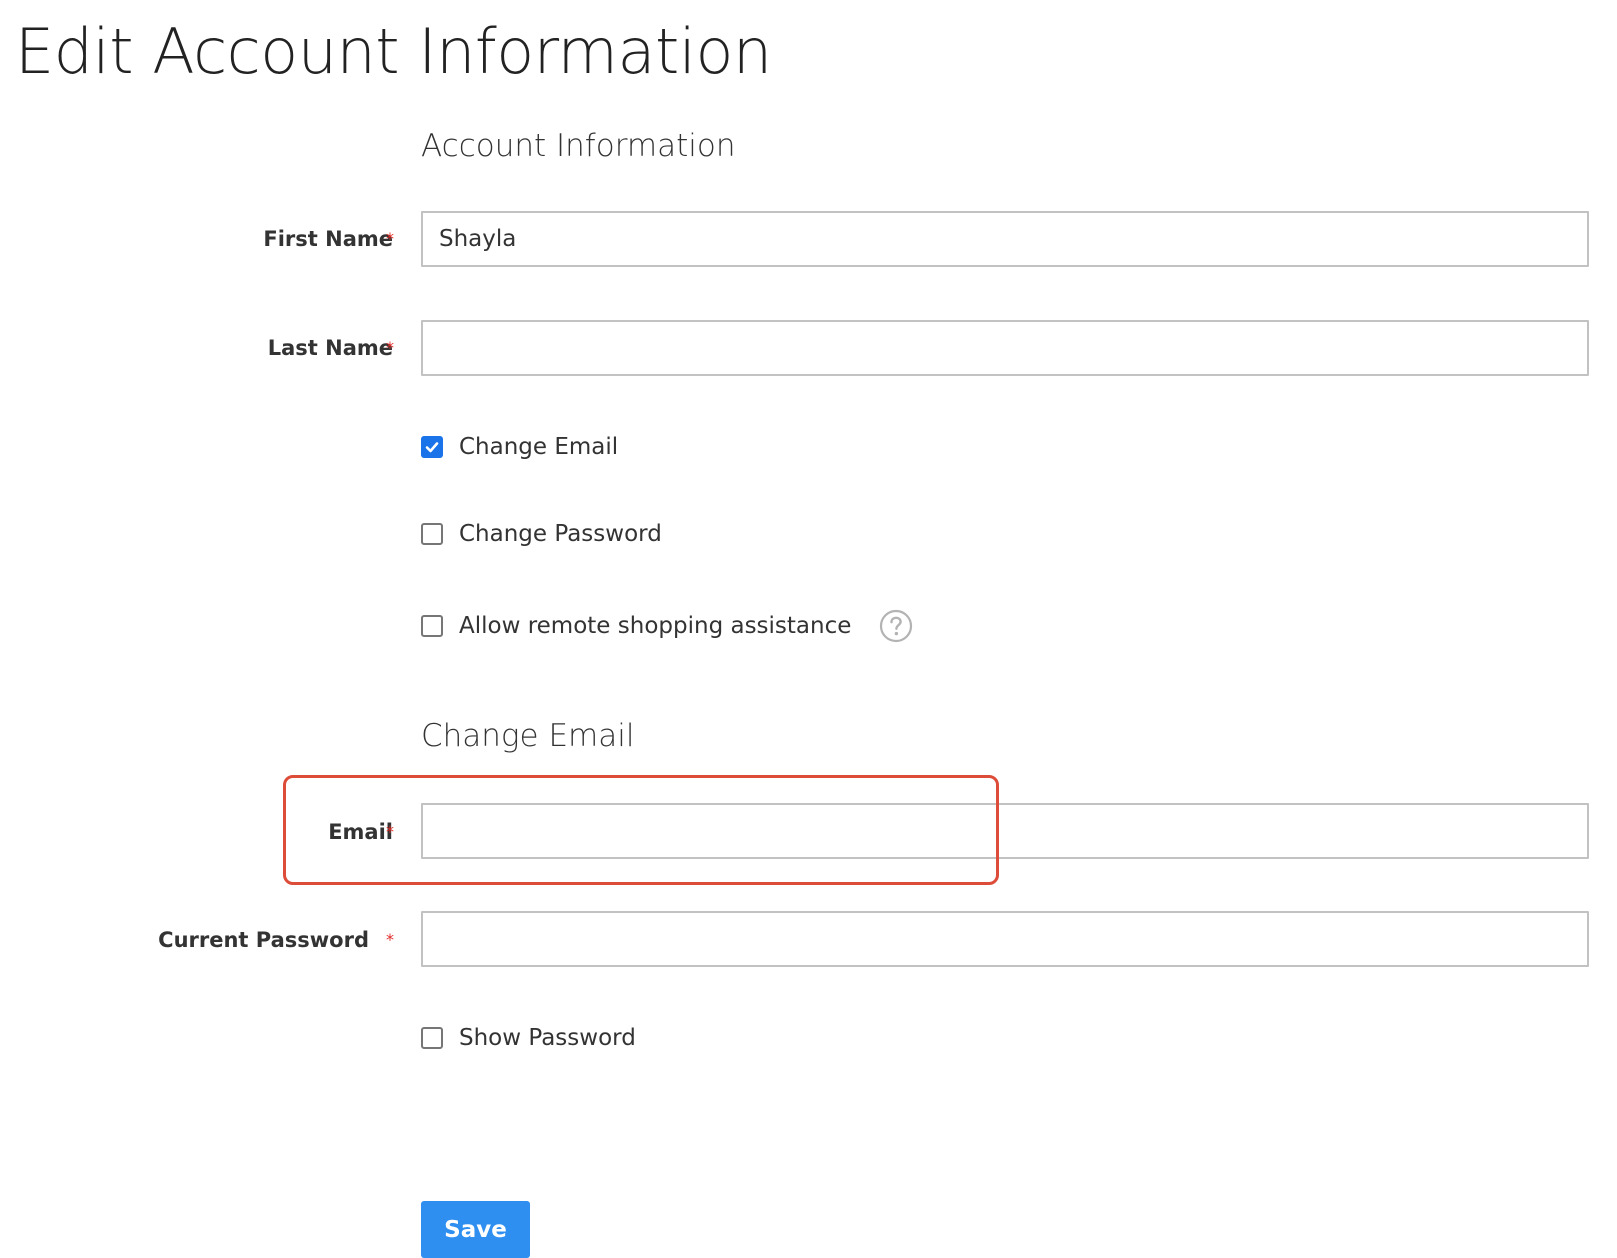 The height and width of the screenshot is (1258, 1617). I want to click on change-email-option: Change Email, so click(519, 447).